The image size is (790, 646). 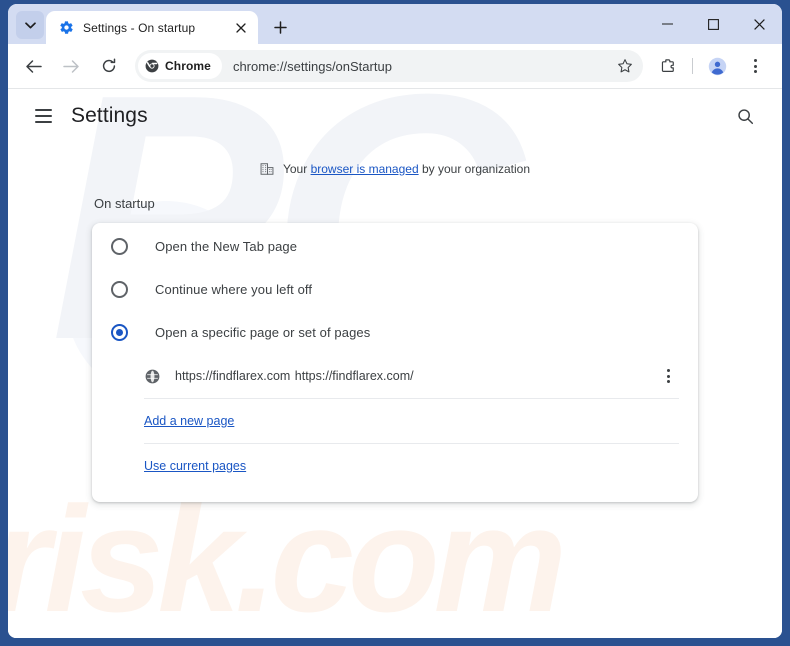 I want to click on reload-button, so click(x=109, y=66).